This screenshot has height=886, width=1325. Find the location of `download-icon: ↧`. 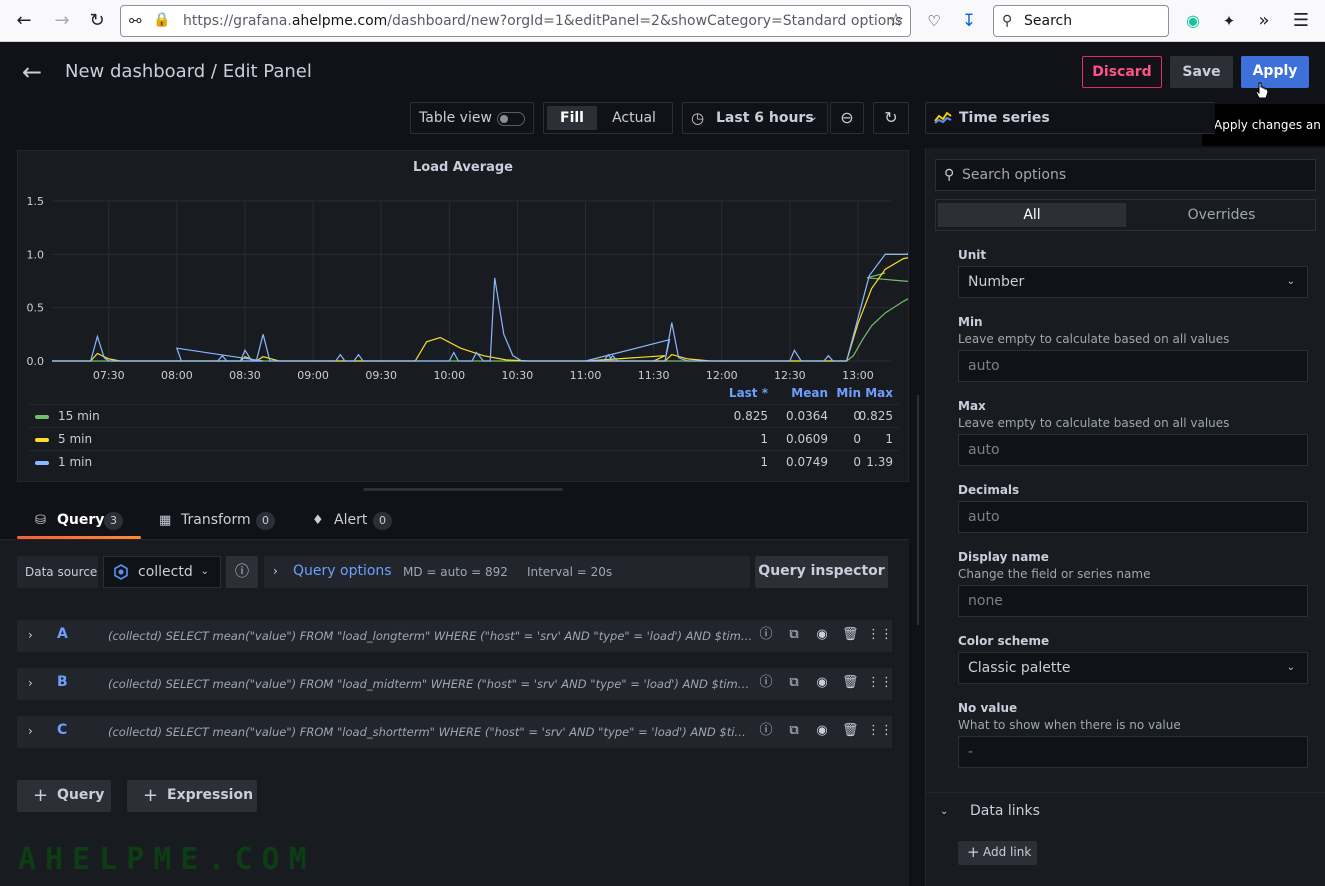

download-icon: ↧ is located at coordinates (969, 21).